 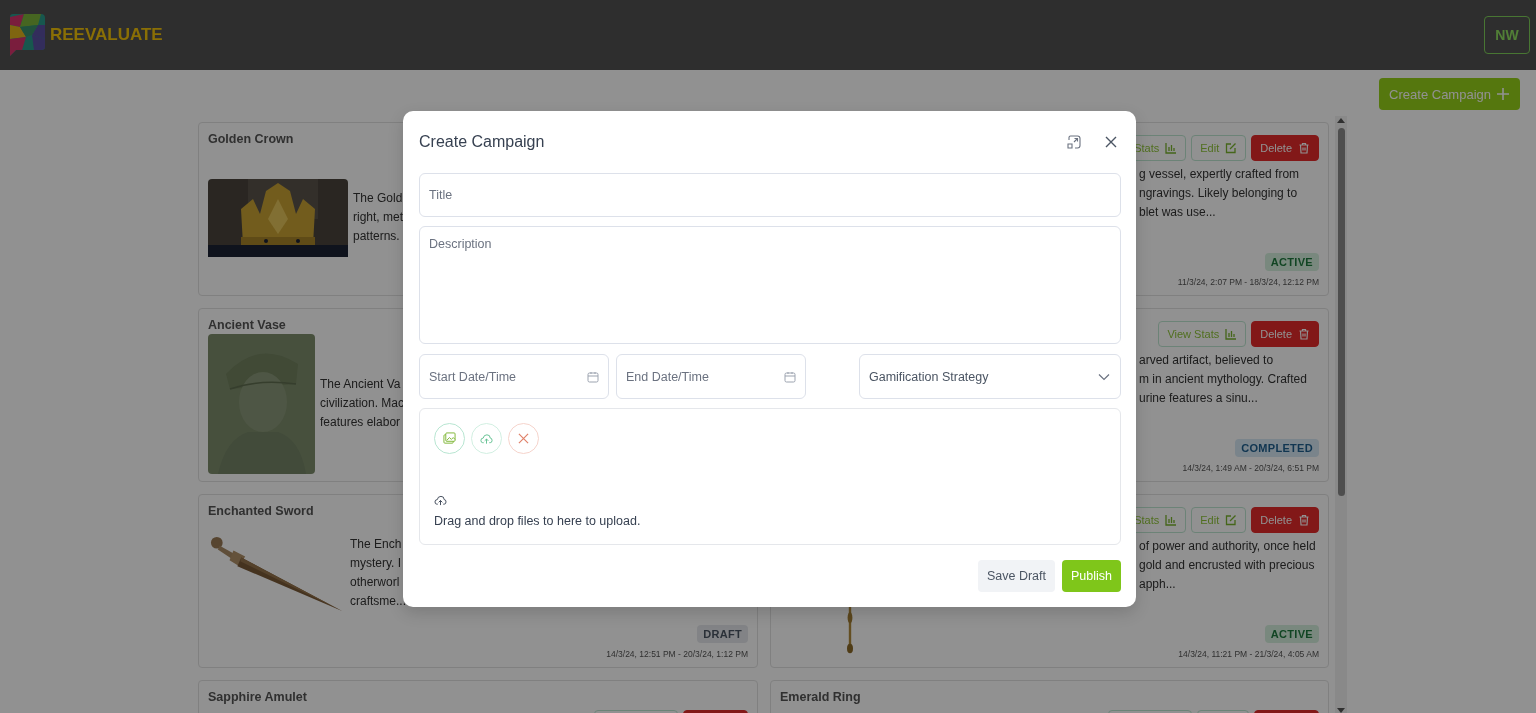 I want to click on save-draft-button: Save Draft, so click(x=1016, y=576).